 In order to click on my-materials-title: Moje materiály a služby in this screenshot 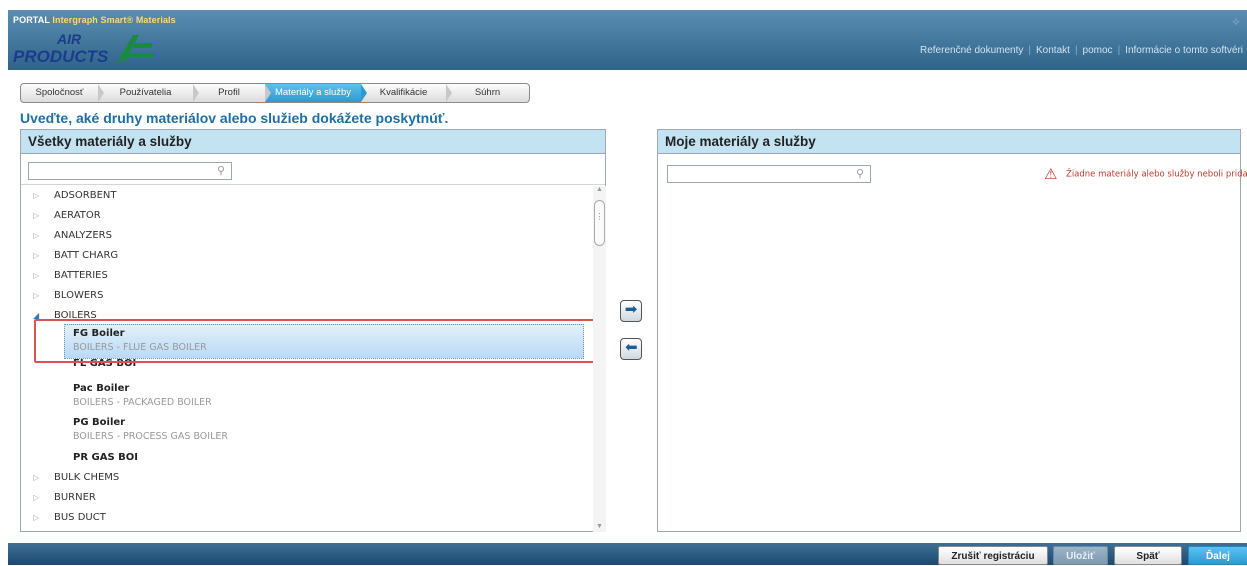, I will do `click(949, 142)`.